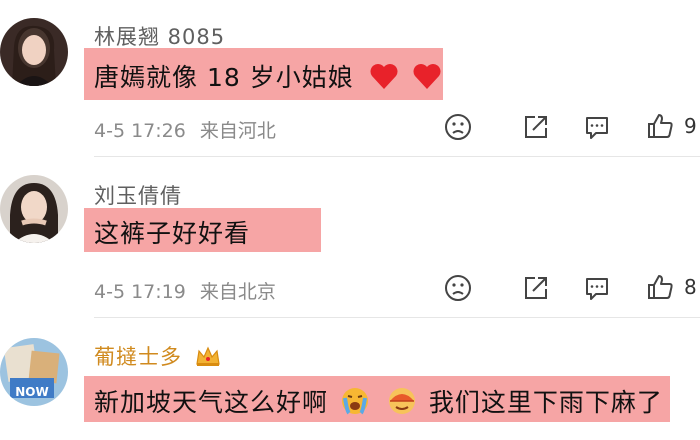  I want to click on comment-text: 这裤子好好看, so click(172, 232).